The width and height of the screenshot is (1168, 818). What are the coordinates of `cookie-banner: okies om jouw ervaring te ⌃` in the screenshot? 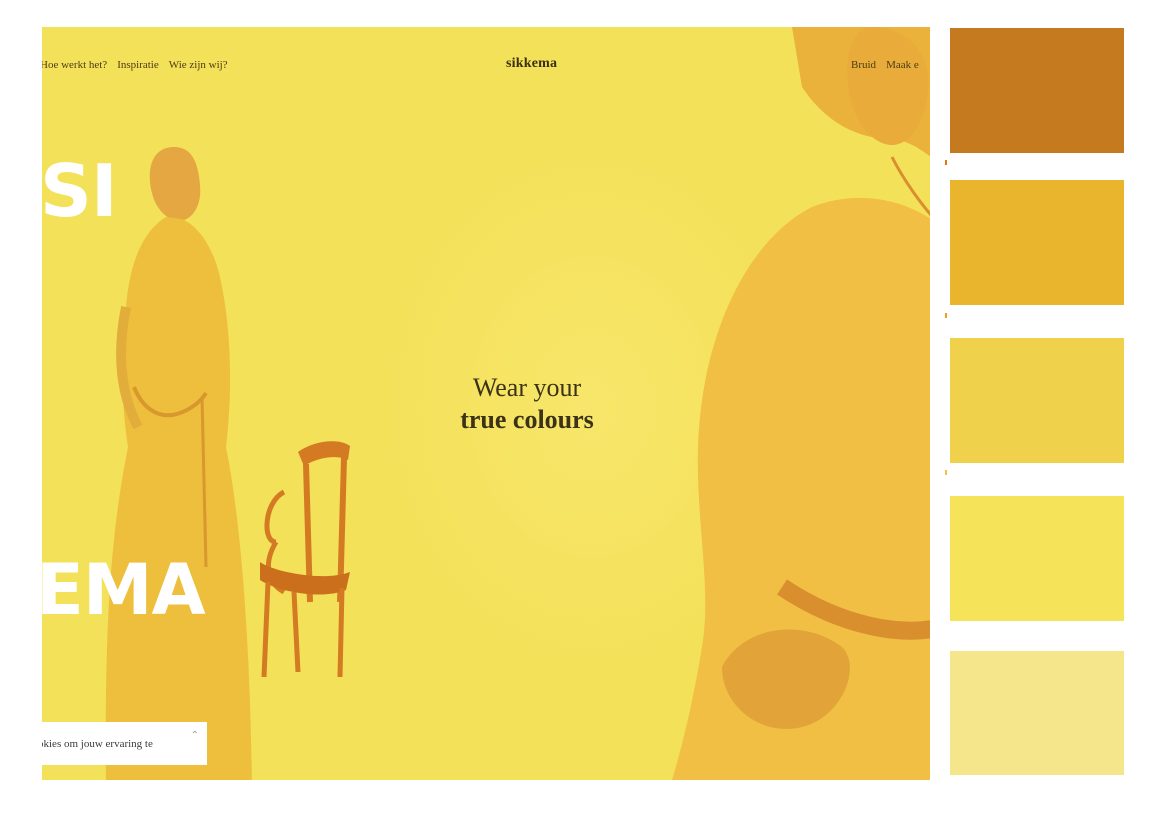 It's located at (124, 743).